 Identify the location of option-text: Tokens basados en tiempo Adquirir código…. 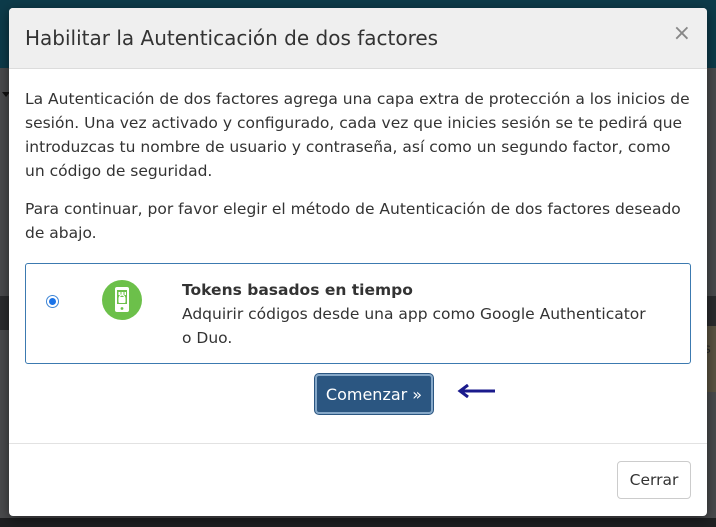
(421, 314).